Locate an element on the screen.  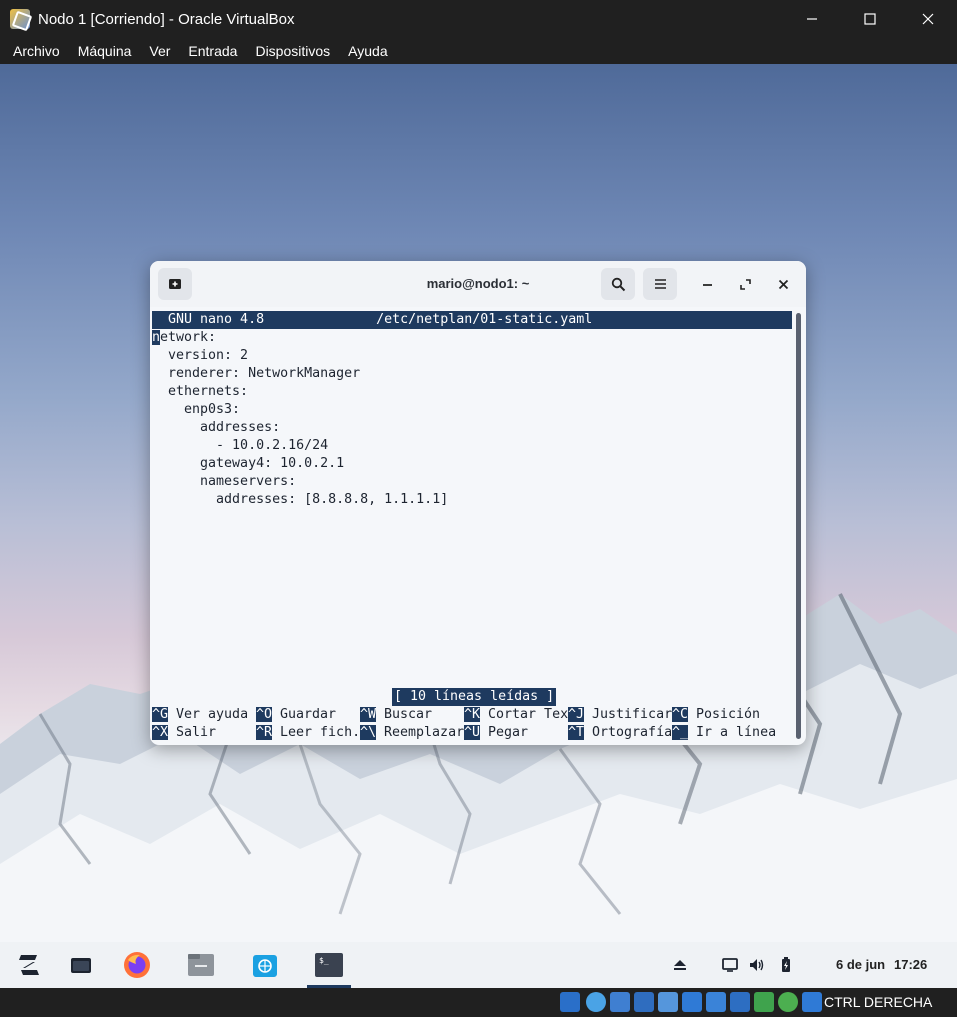
shortcut-key: ^O is located at coordinates (264, 714).